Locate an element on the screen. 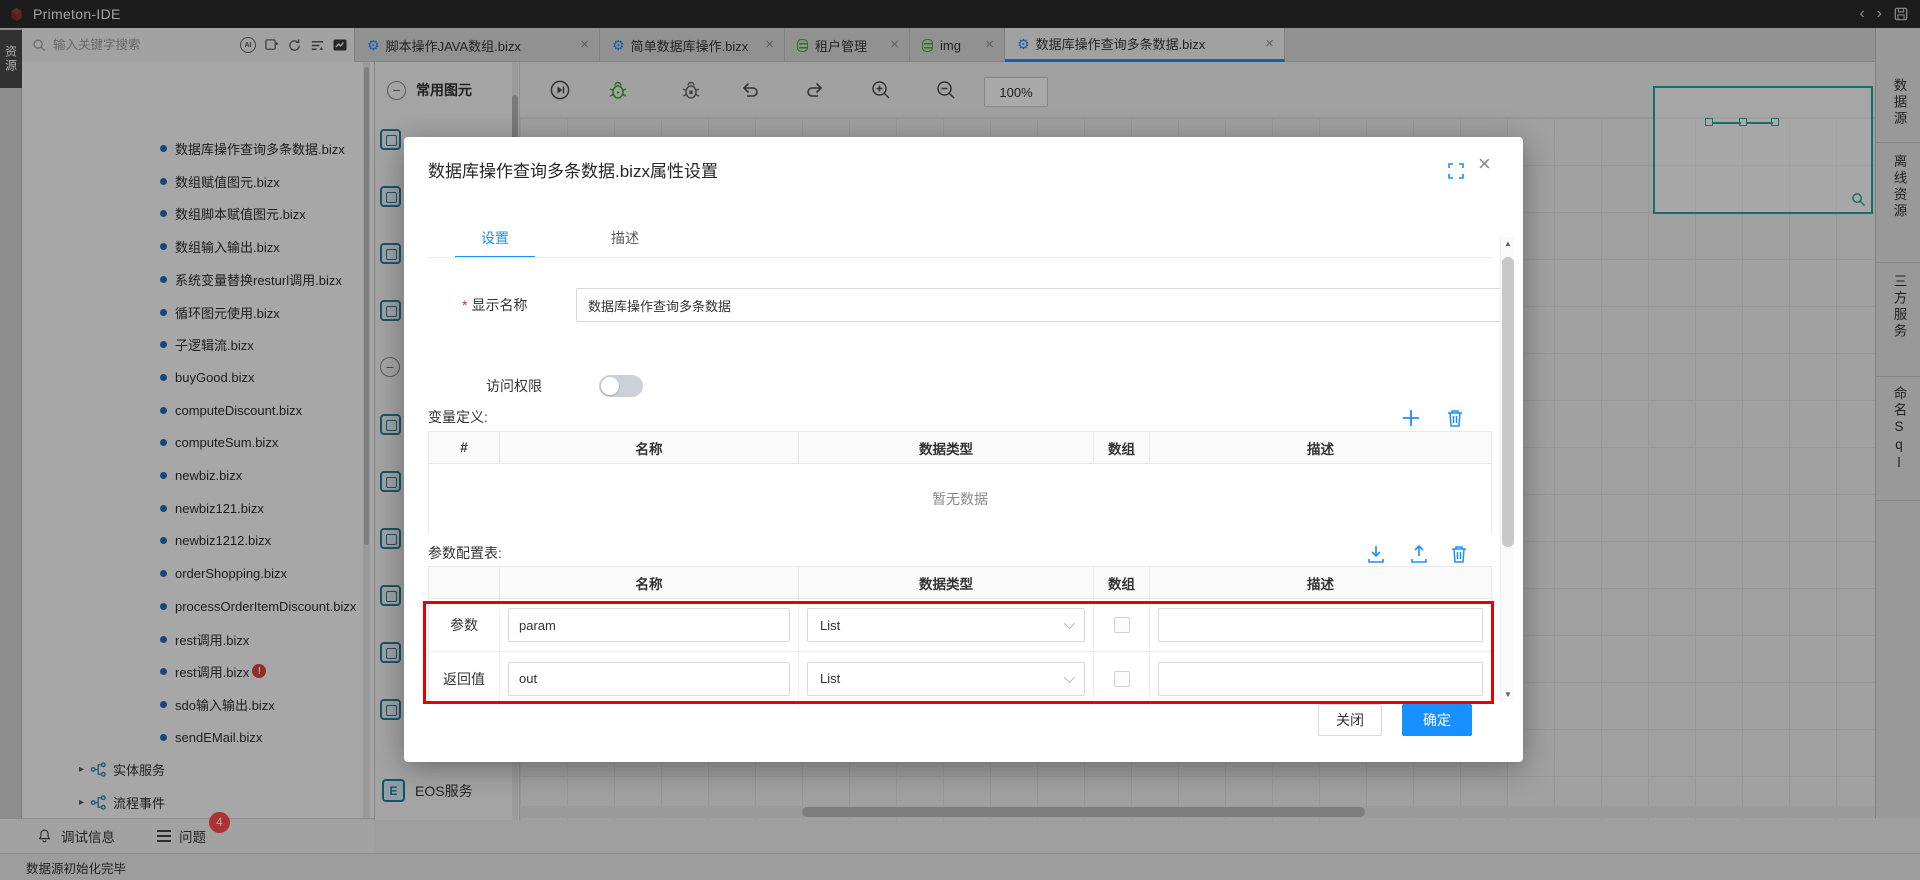  param-row-label-cell: 返回值 is located at coordinates (464, 678).